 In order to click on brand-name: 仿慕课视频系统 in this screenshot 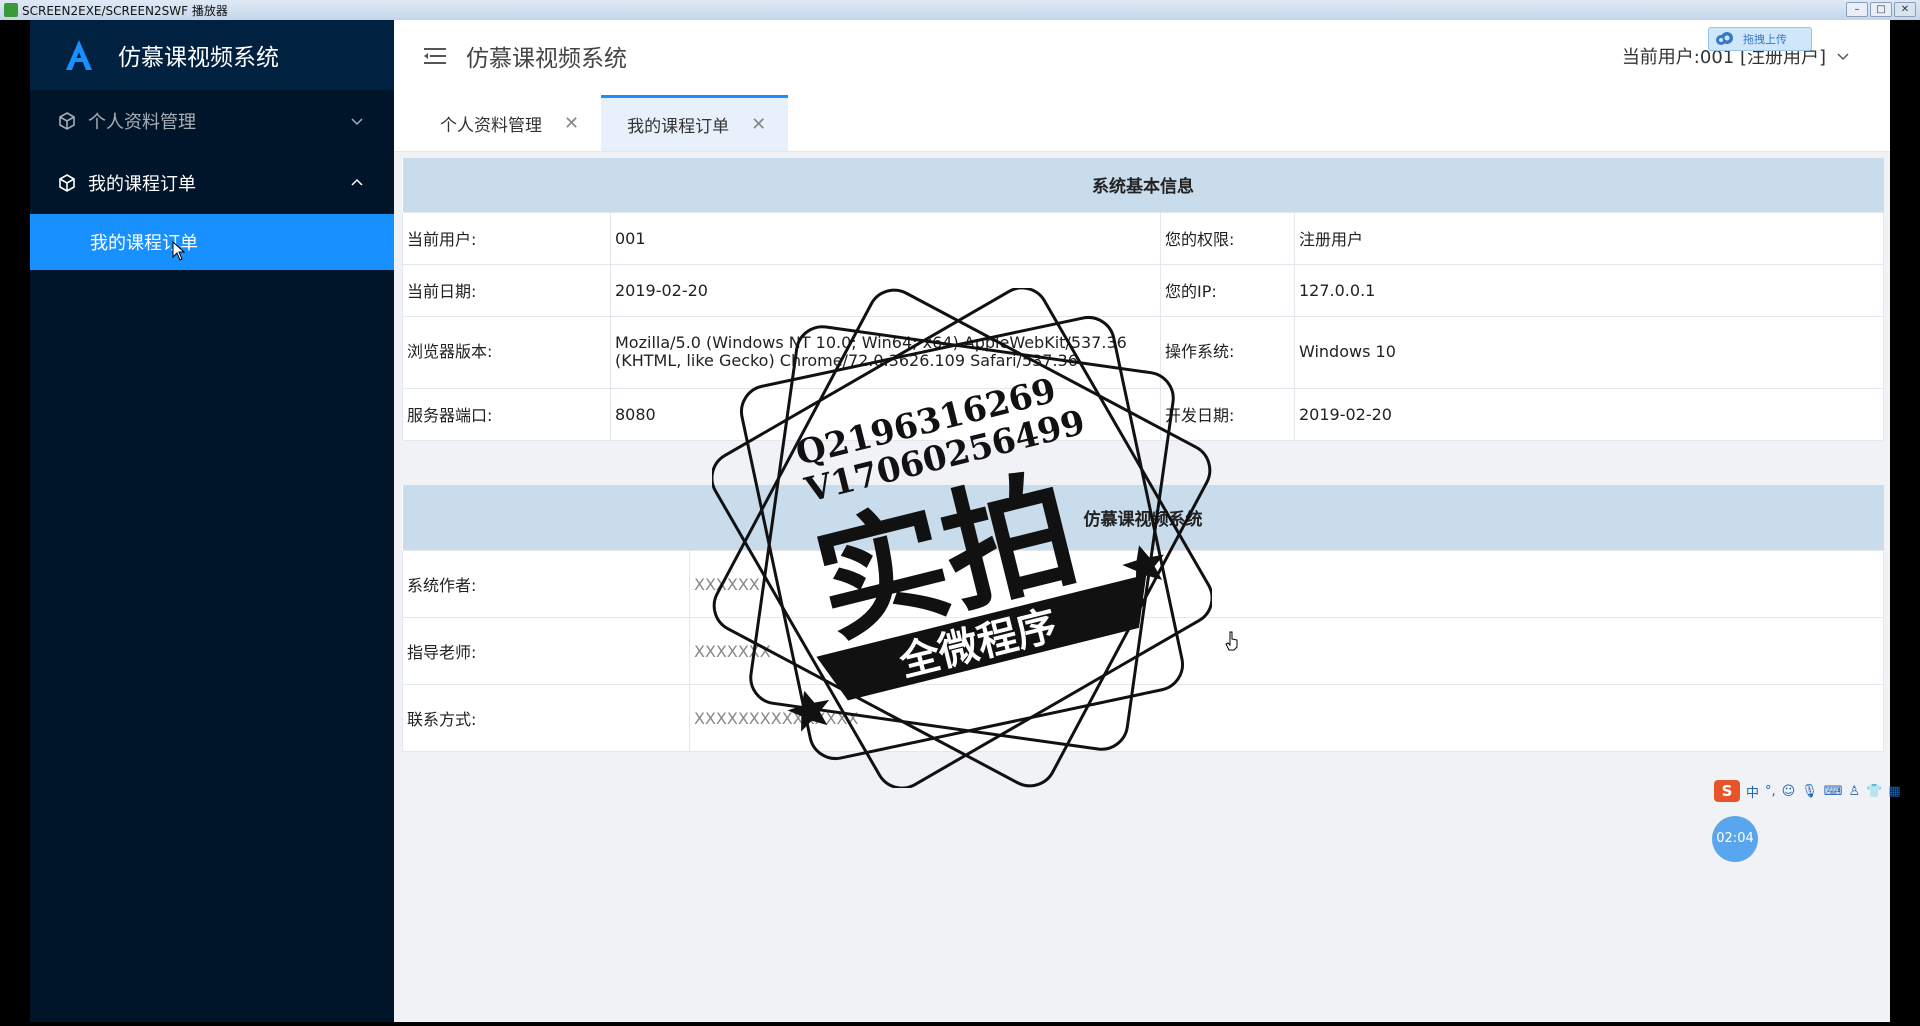, I will do `click(198, 58)`.